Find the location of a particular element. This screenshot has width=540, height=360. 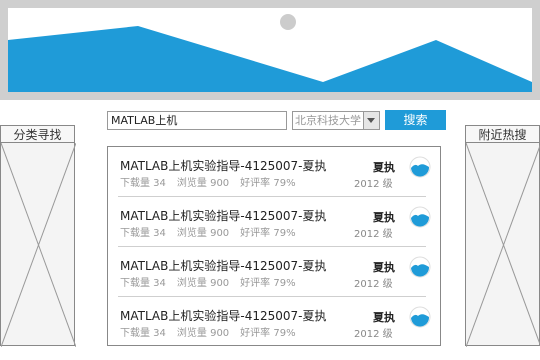

category-panel is located at coordinates (38, 244).